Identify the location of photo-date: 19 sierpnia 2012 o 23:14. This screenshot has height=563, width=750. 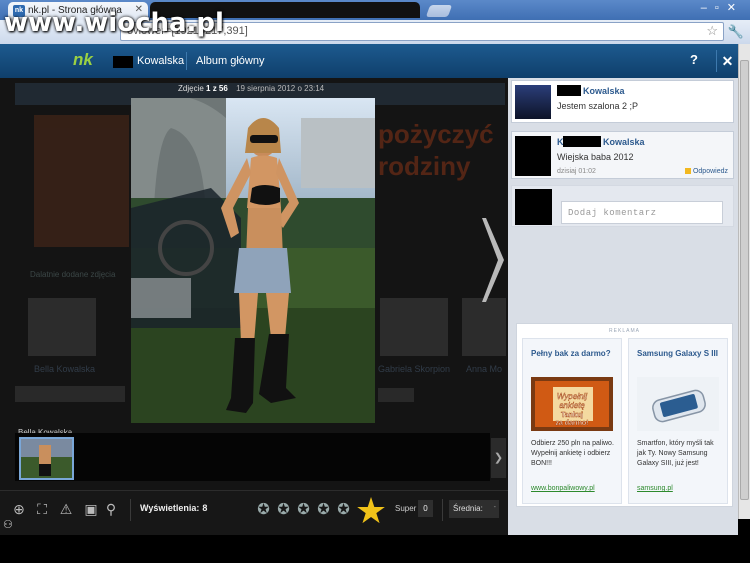
(280, 88).